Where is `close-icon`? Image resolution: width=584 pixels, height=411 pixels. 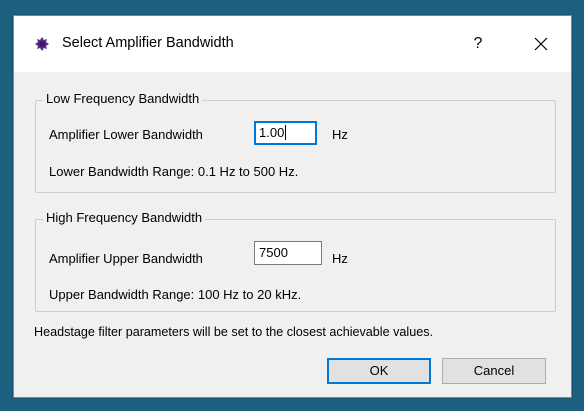
close-icon is located at coordinates (541, 44).